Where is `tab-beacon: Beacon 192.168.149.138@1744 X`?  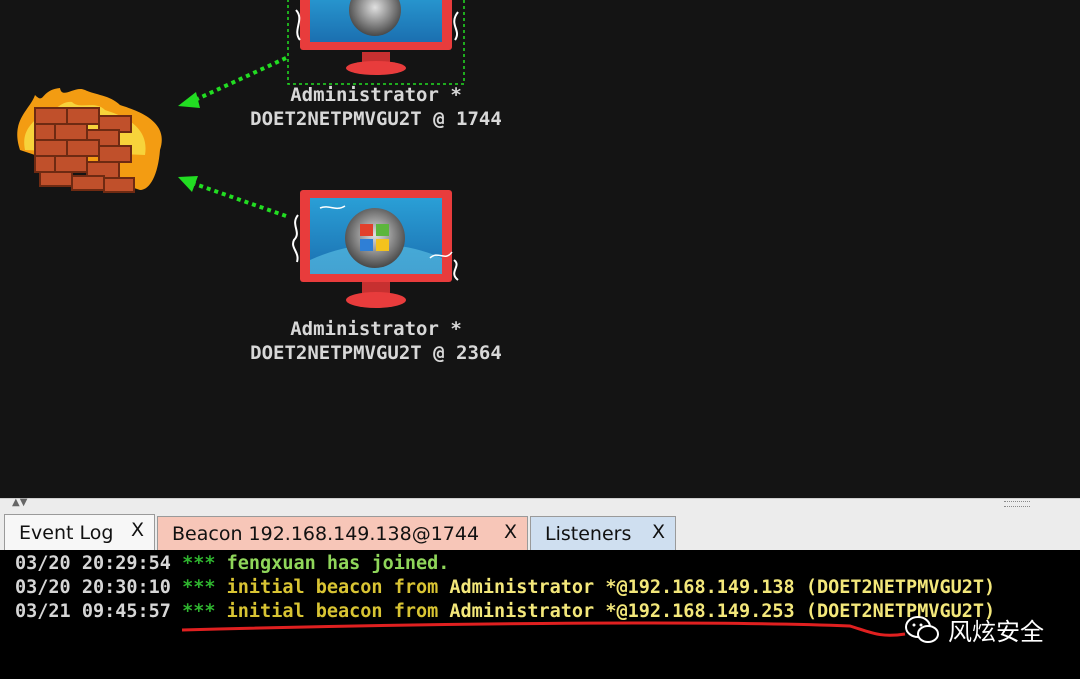 tab-beacon: Beacon 192.168.149.138@1744 X is located at coordinates (342, 533).